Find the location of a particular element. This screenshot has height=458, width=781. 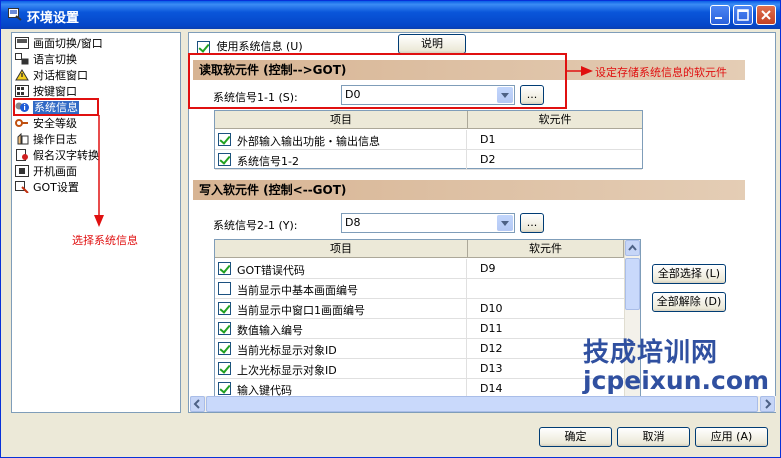

table-row: GOT错误代码 D9 is located at coordinates (419, 269).